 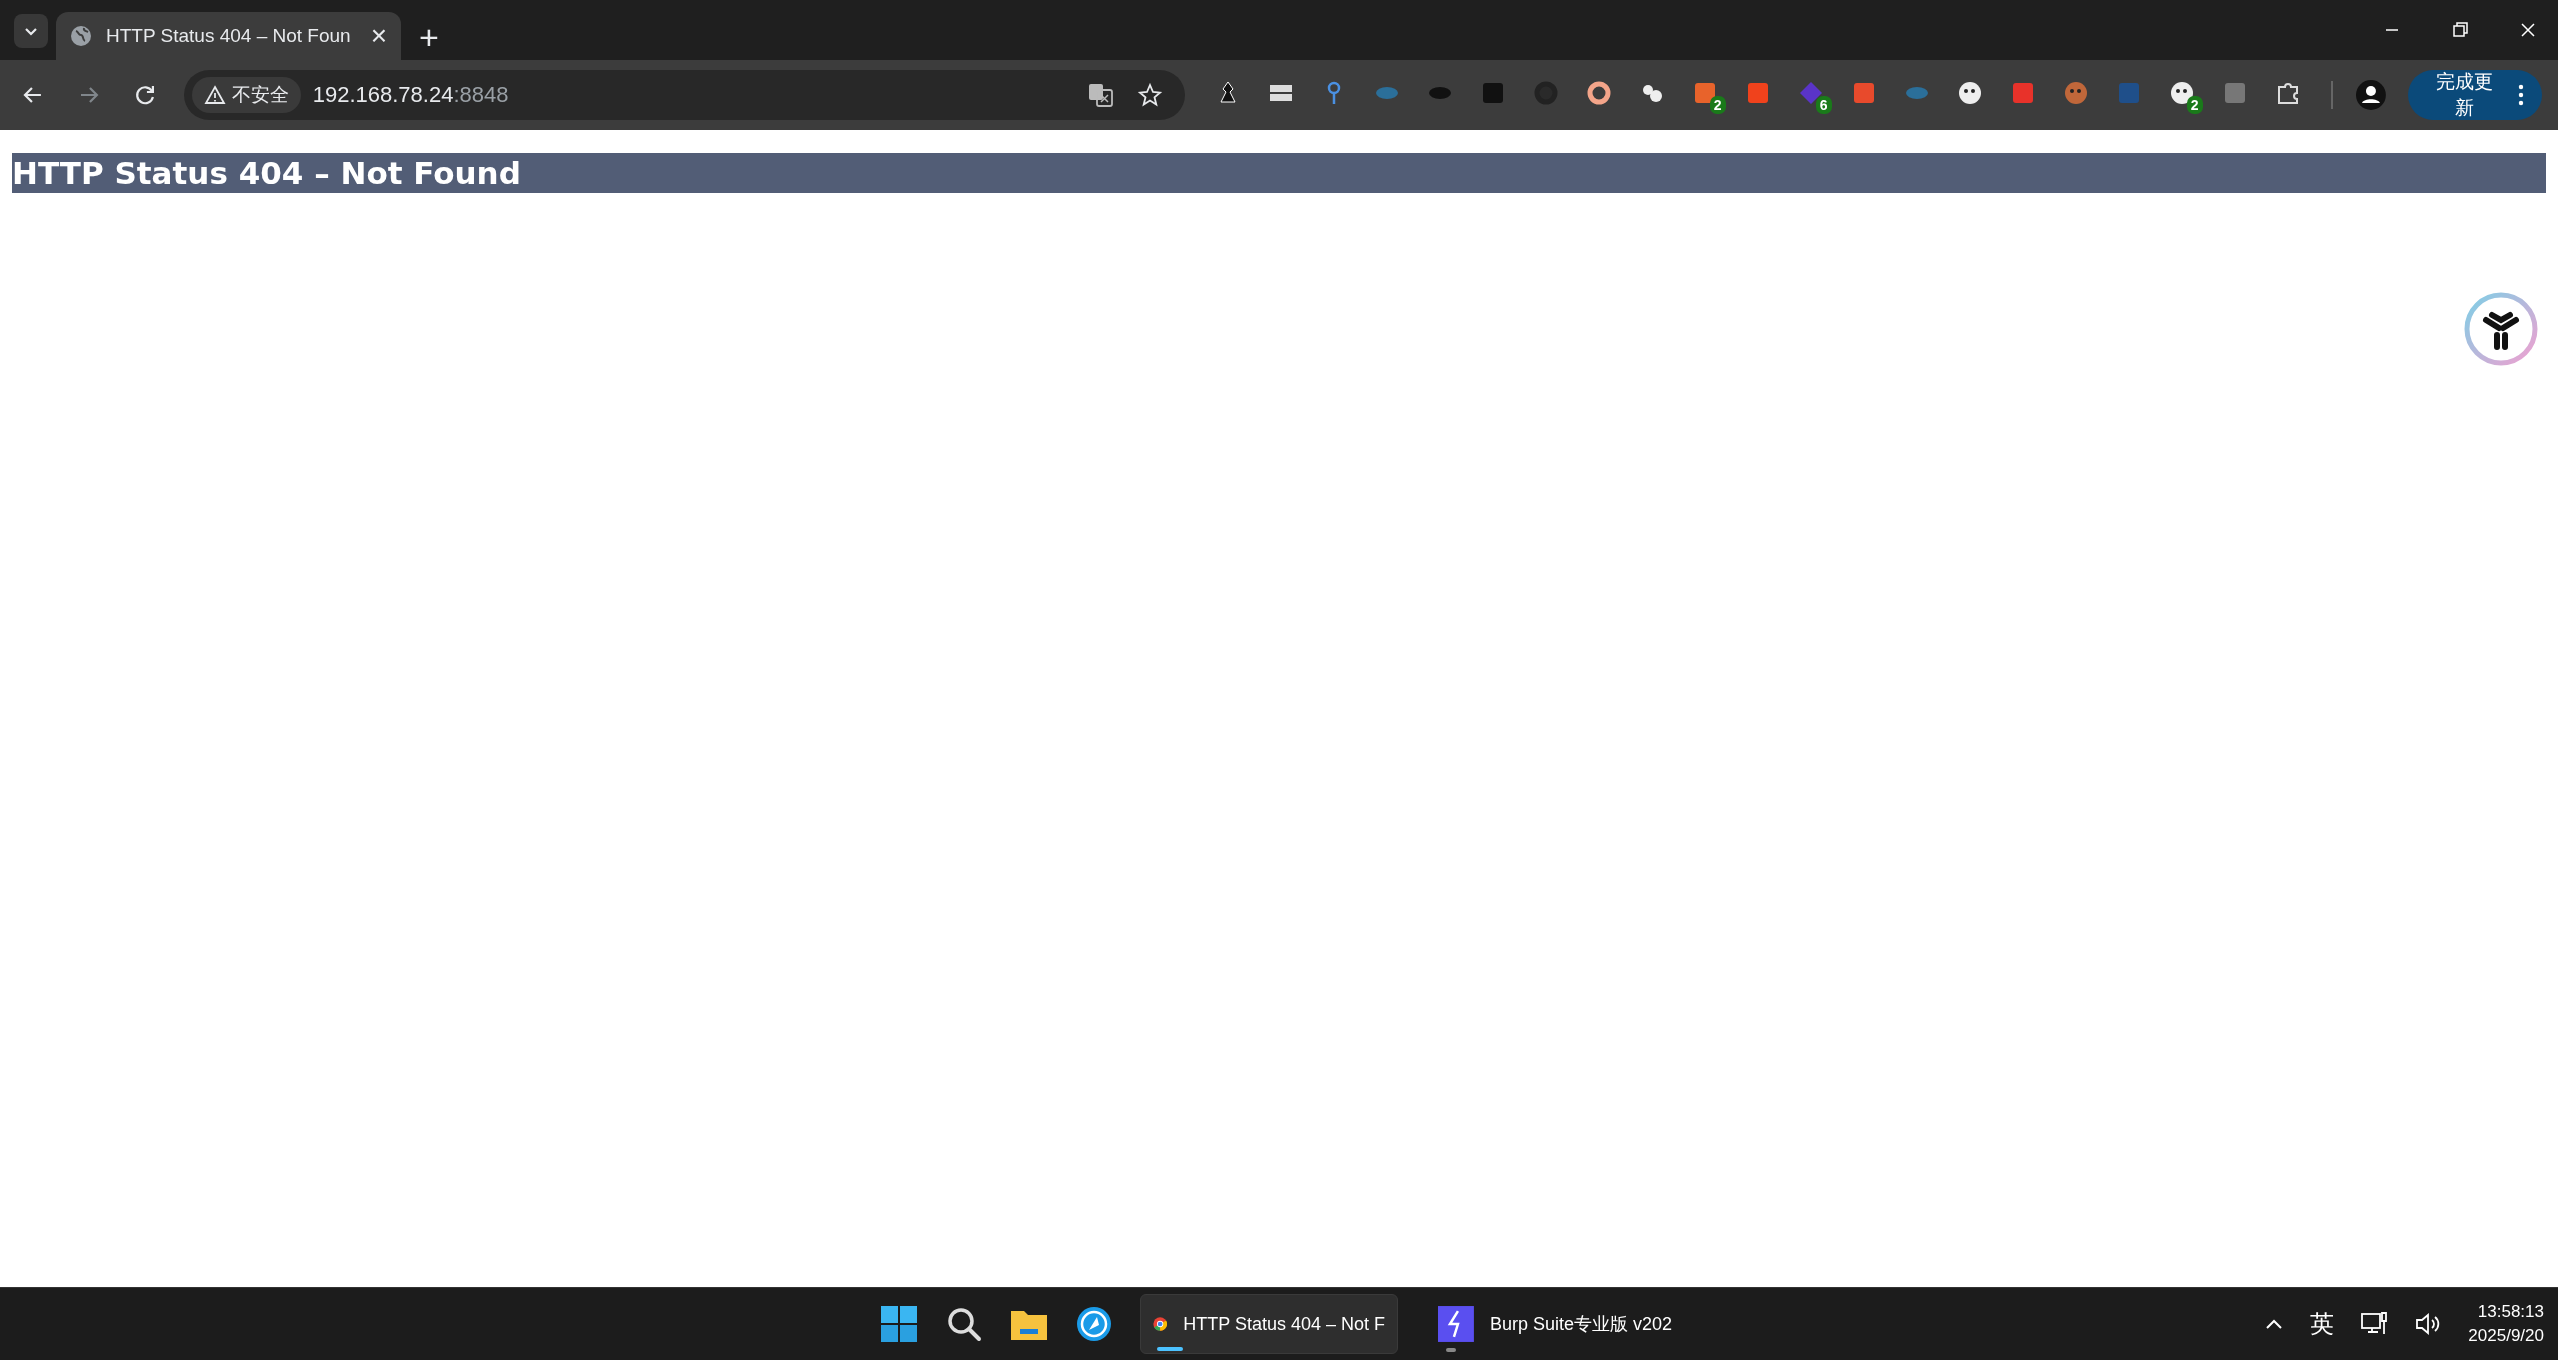 What do you see at coordinates (429, 37) in the screenshot?
I see `new-tab-button: +` at bounding box center [429, 37].